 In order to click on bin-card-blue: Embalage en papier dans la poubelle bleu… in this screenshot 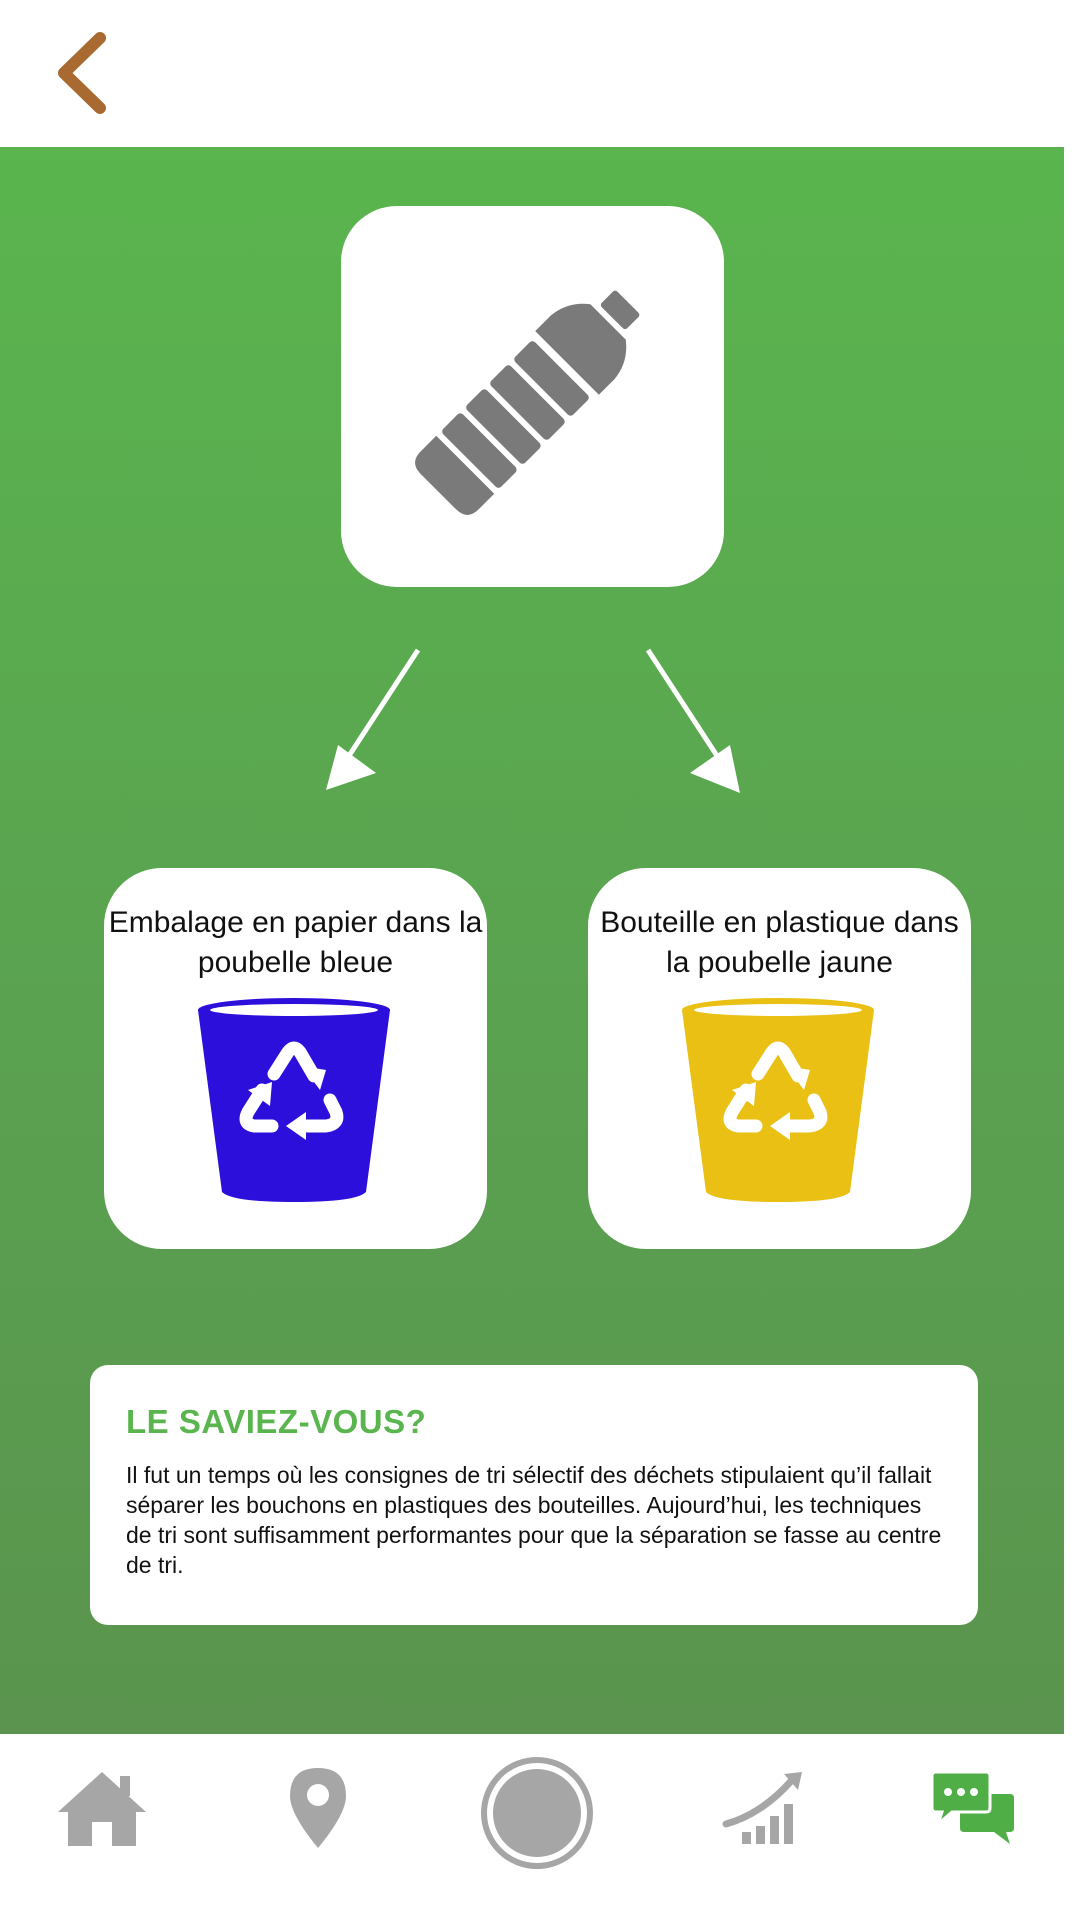, I will do `click(295, 1058)`.